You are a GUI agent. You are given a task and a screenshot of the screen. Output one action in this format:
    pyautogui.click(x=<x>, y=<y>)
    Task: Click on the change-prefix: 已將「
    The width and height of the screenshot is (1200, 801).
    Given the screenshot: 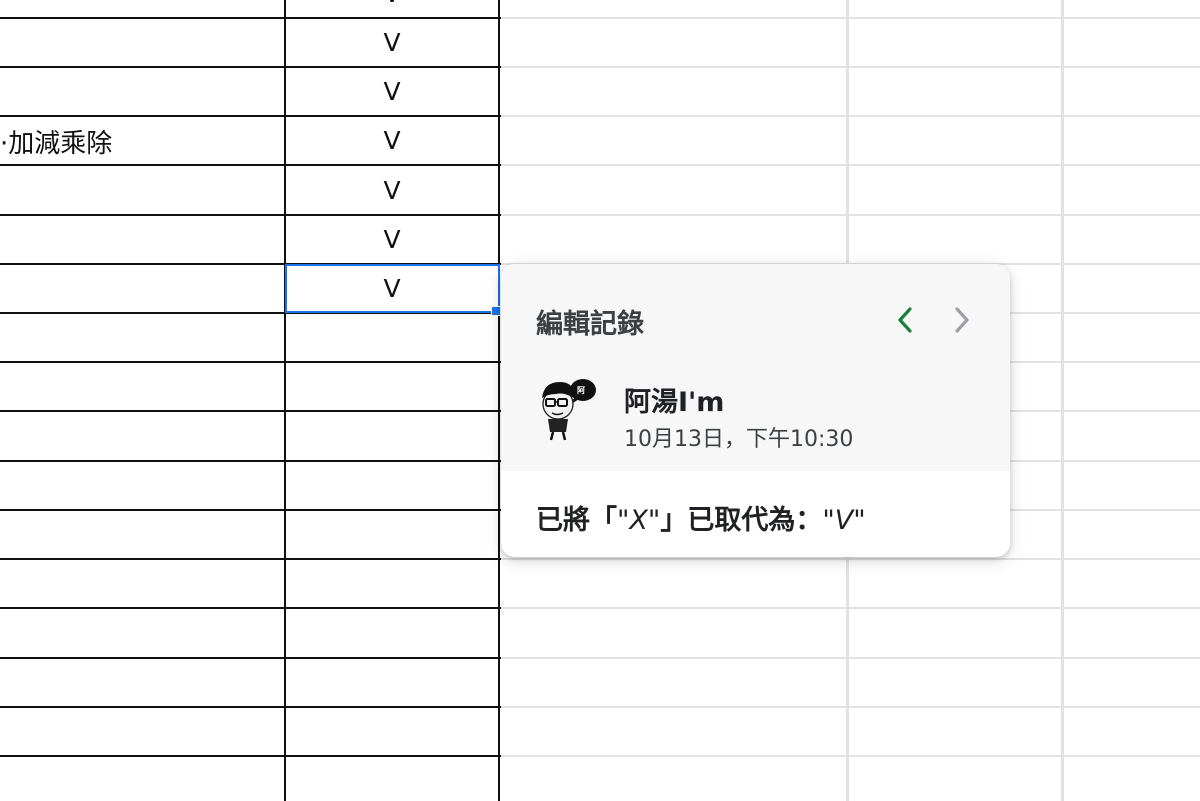 What is the action you would take?
    pyautogui.click(x=576, y=520)
    